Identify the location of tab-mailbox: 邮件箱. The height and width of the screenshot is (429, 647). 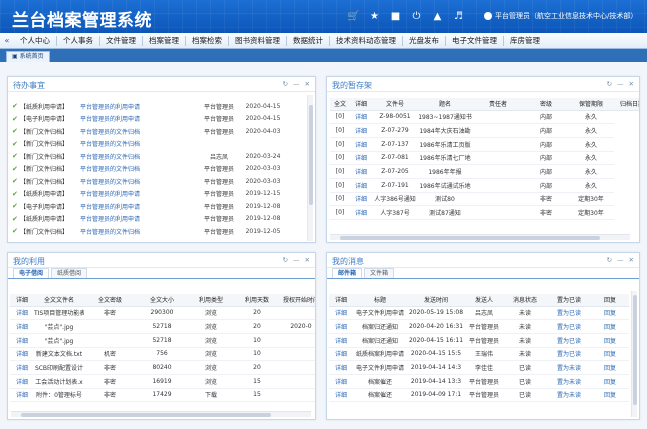
(347, 273).